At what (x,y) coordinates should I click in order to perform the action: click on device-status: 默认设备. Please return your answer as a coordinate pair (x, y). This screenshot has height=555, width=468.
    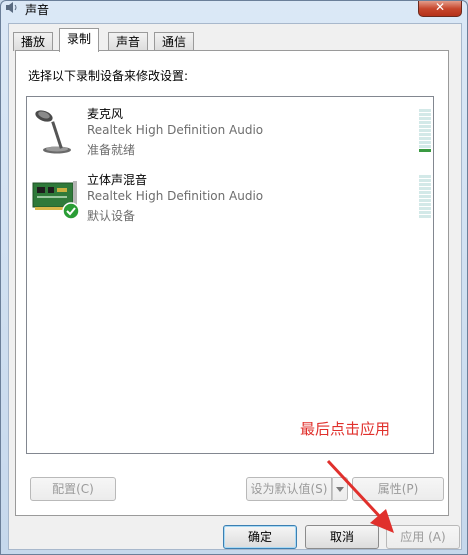
    Looking at the image, I should click on (111, 216).